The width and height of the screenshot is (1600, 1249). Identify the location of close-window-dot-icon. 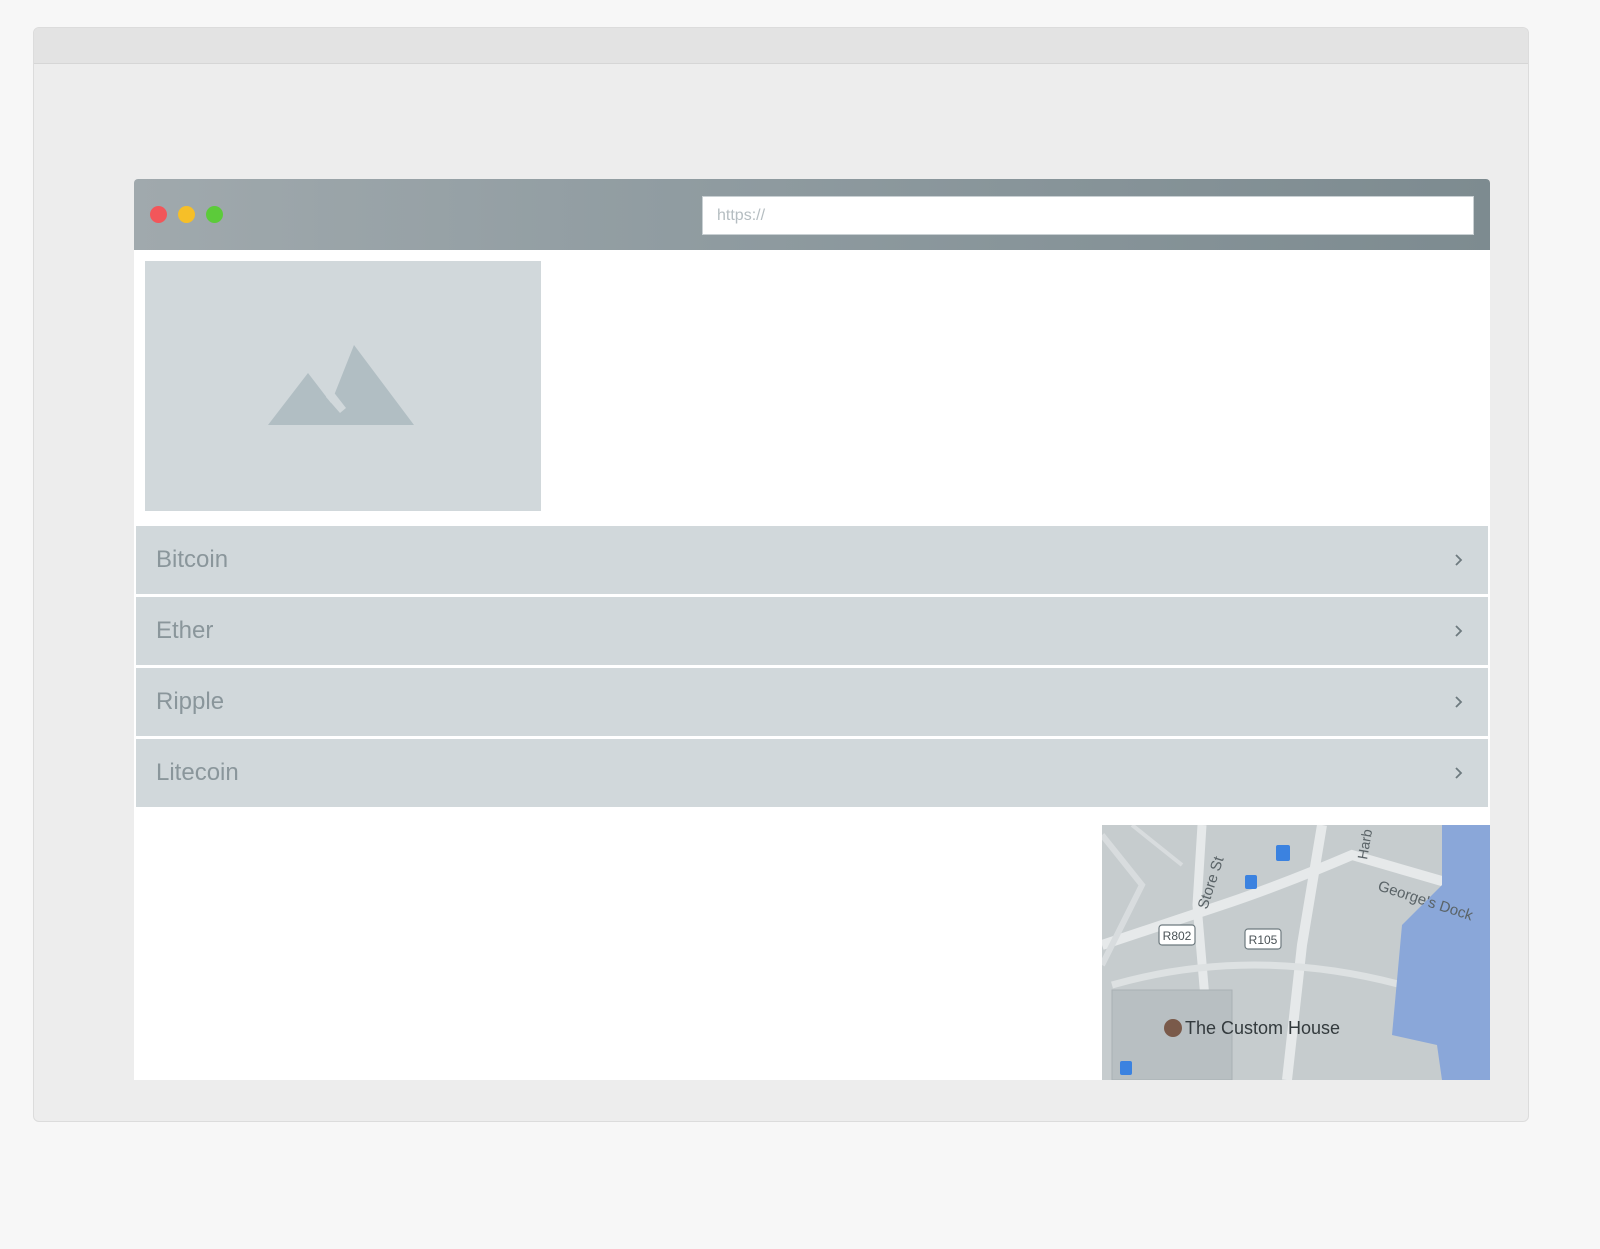
(158, 214).